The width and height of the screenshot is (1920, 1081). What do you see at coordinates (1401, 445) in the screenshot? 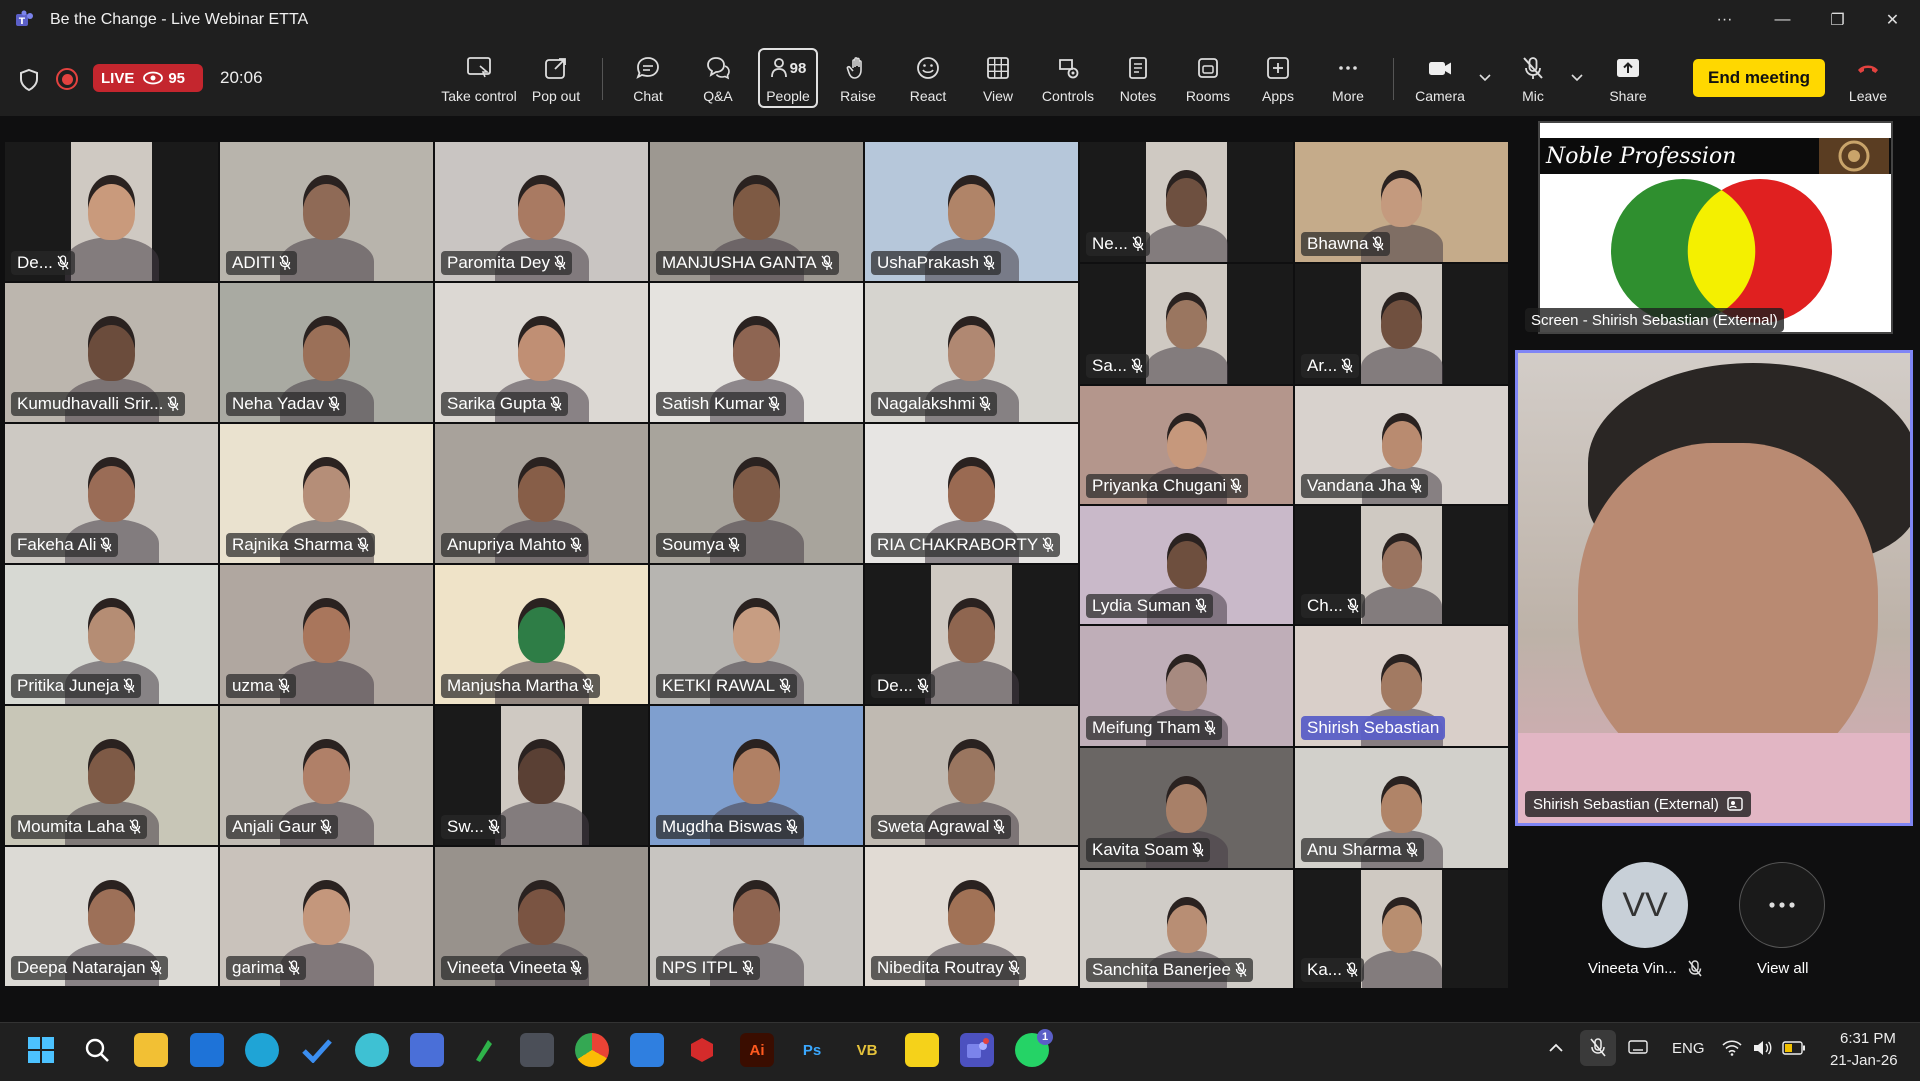
I see `participant-tile: Vandana Jha` at bounding box center [1401, 445].